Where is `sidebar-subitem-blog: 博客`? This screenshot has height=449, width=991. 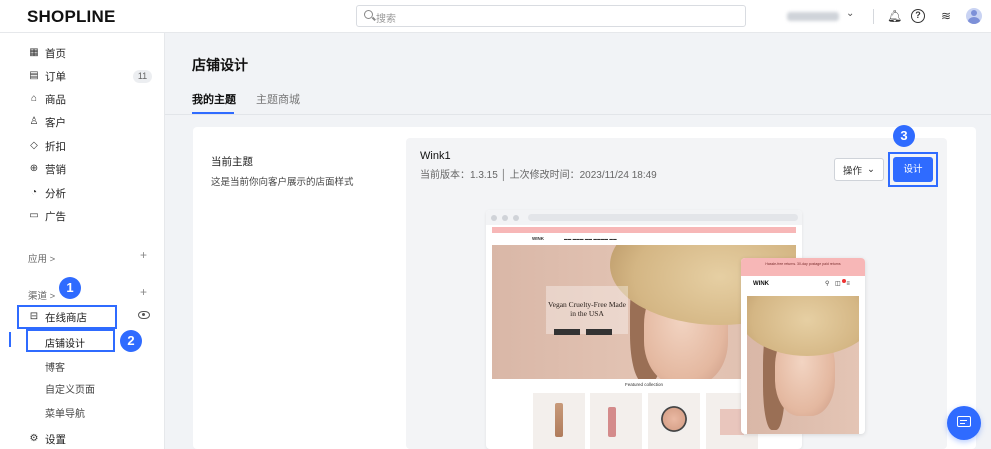
sidebar-subitem-blog: 博客 is located at coordinates (55, 366).